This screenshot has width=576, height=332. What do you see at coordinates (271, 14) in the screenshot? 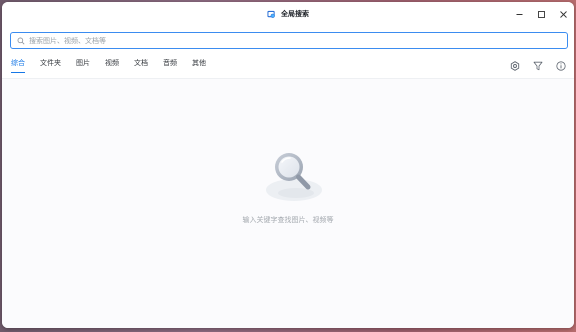
I see `app-icon` at bounding box center [271, 14].